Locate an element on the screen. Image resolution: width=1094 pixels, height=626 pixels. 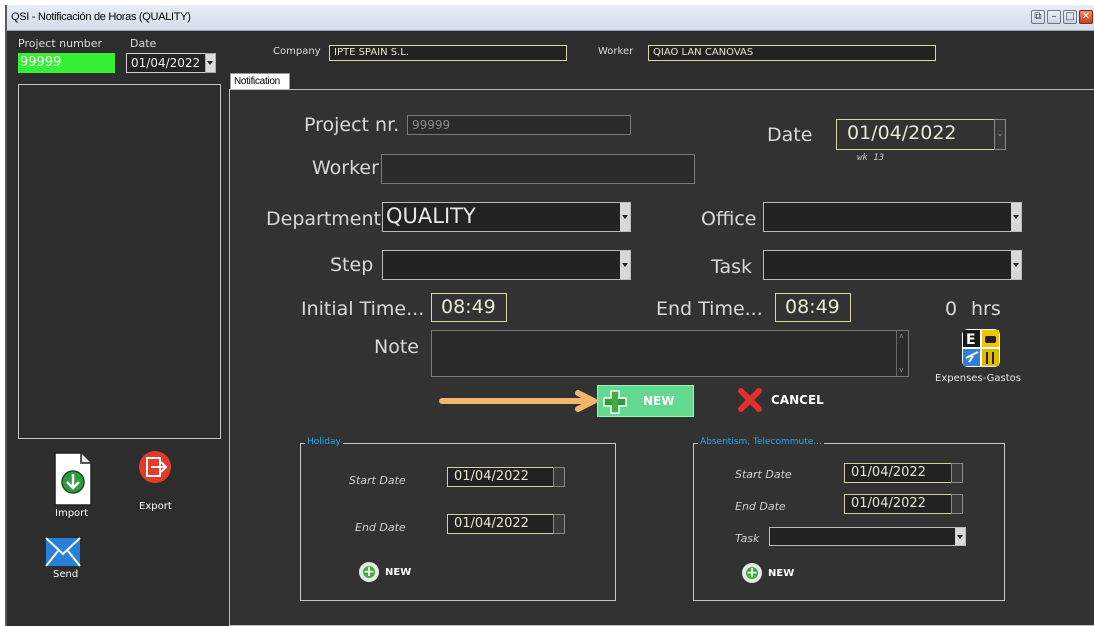
import-button is located at coordinates (73, 479).